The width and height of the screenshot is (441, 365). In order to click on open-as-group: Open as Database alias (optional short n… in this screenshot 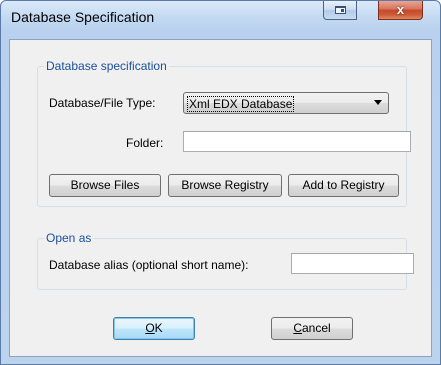, I will do `click(225, 260)`.